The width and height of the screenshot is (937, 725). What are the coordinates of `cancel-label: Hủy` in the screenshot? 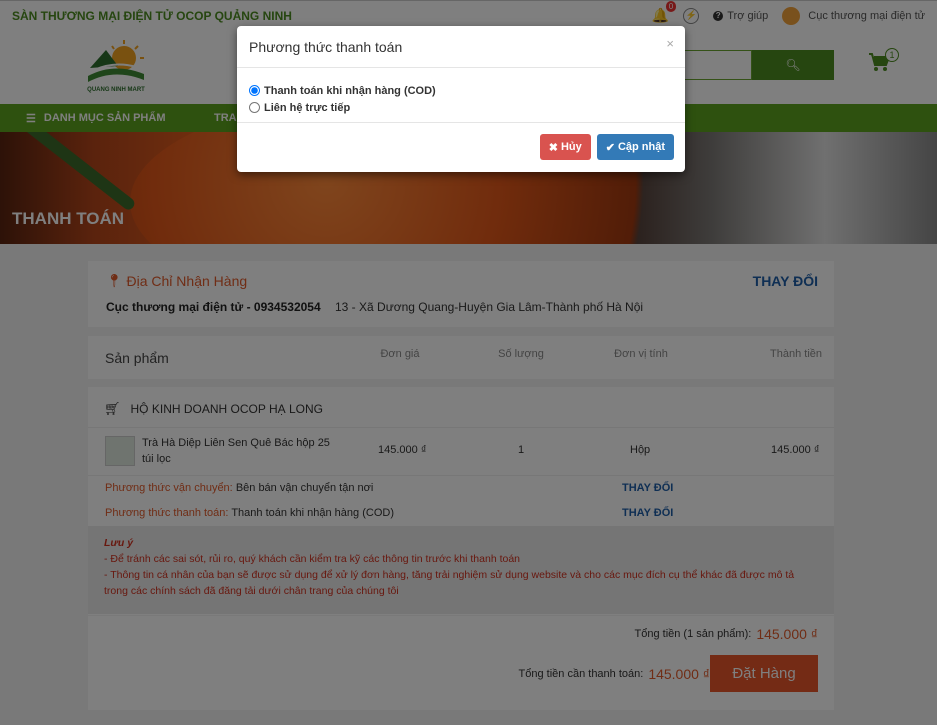 It's located at (571, 147).